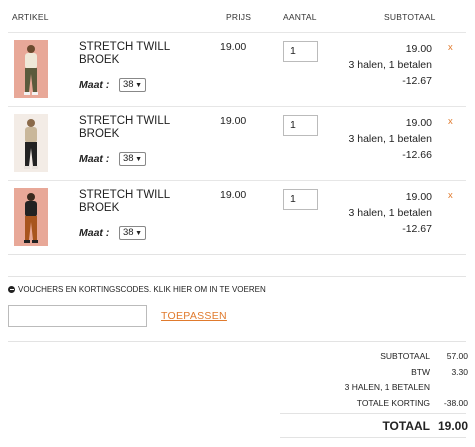 This screenshot has height=447, width=475. What do you see at coordinates (455, 403) in the screenshot?
I see `total-discount-amount: -38.00` at bounding box center [455, 403].